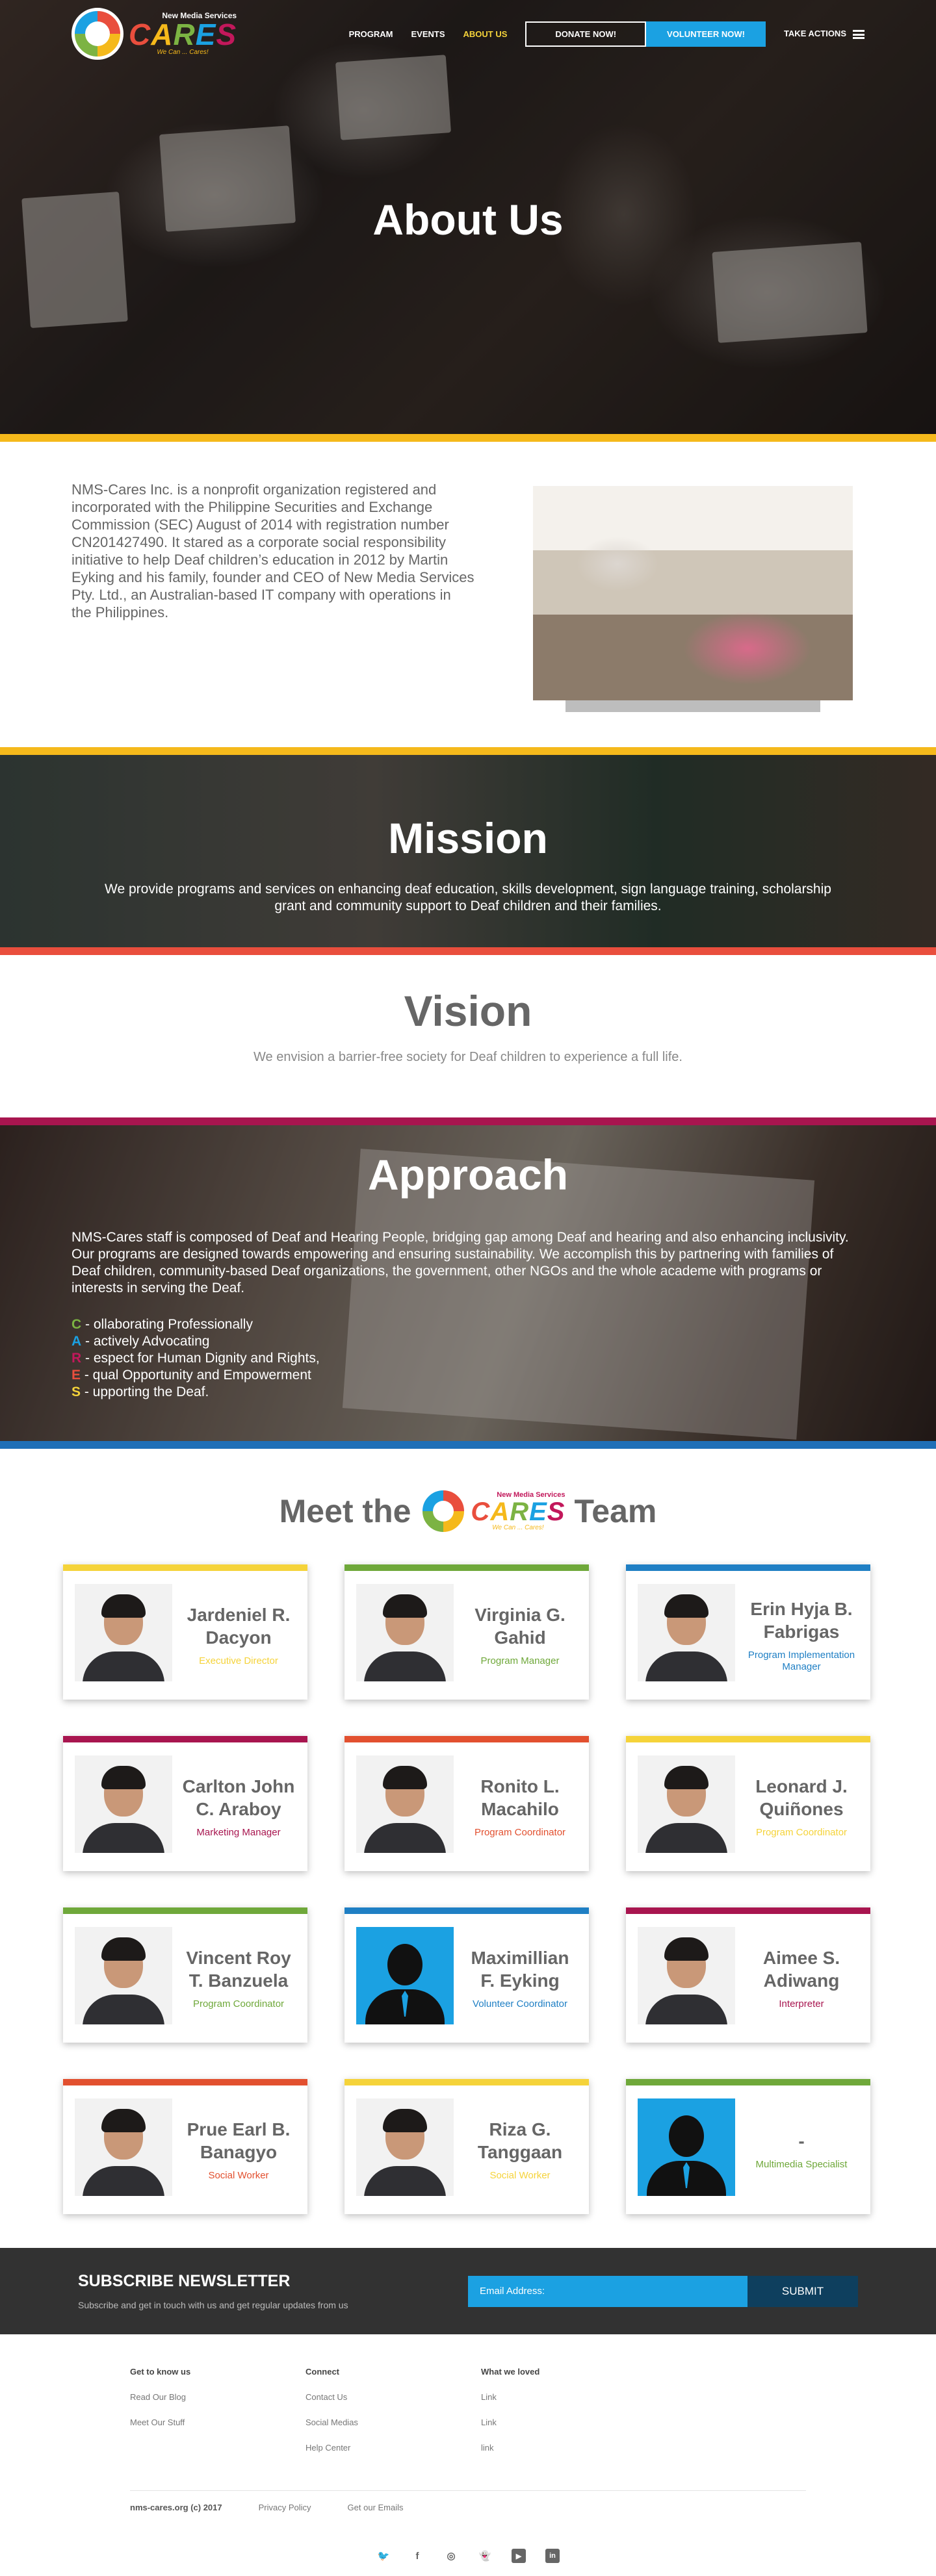  Describe the element at coordinates (239, 1969) in the screenshot. I see `member-name: Vincent Roy T. Banzuela` at that location.